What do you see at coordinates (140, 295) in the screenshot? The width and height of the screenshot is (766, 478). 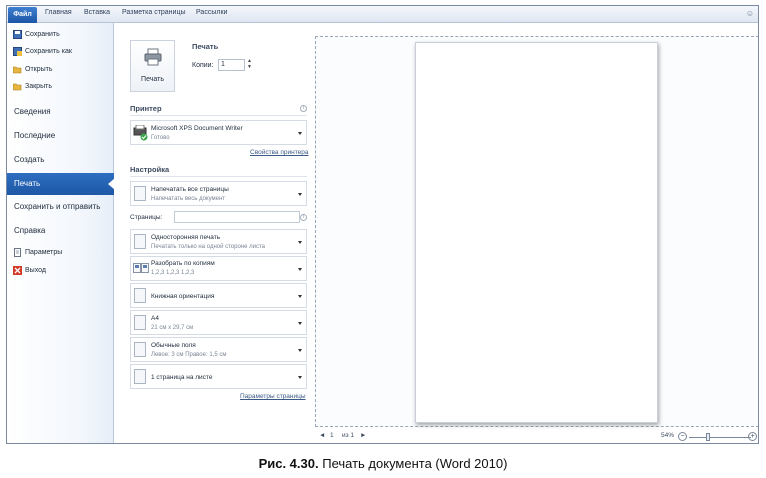 I see `portrait-icon` at bounding box center [140, 295].